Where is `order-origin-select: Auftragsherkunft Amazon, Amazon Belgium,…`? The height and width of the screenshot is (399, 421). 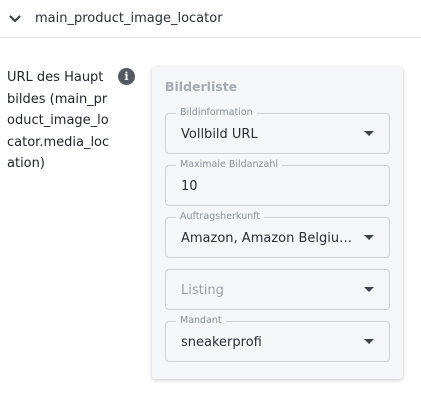 order-origin-select: Auftragsherkunft Amazon, Amazon Belgium,… is located at coordinates (277, 234).